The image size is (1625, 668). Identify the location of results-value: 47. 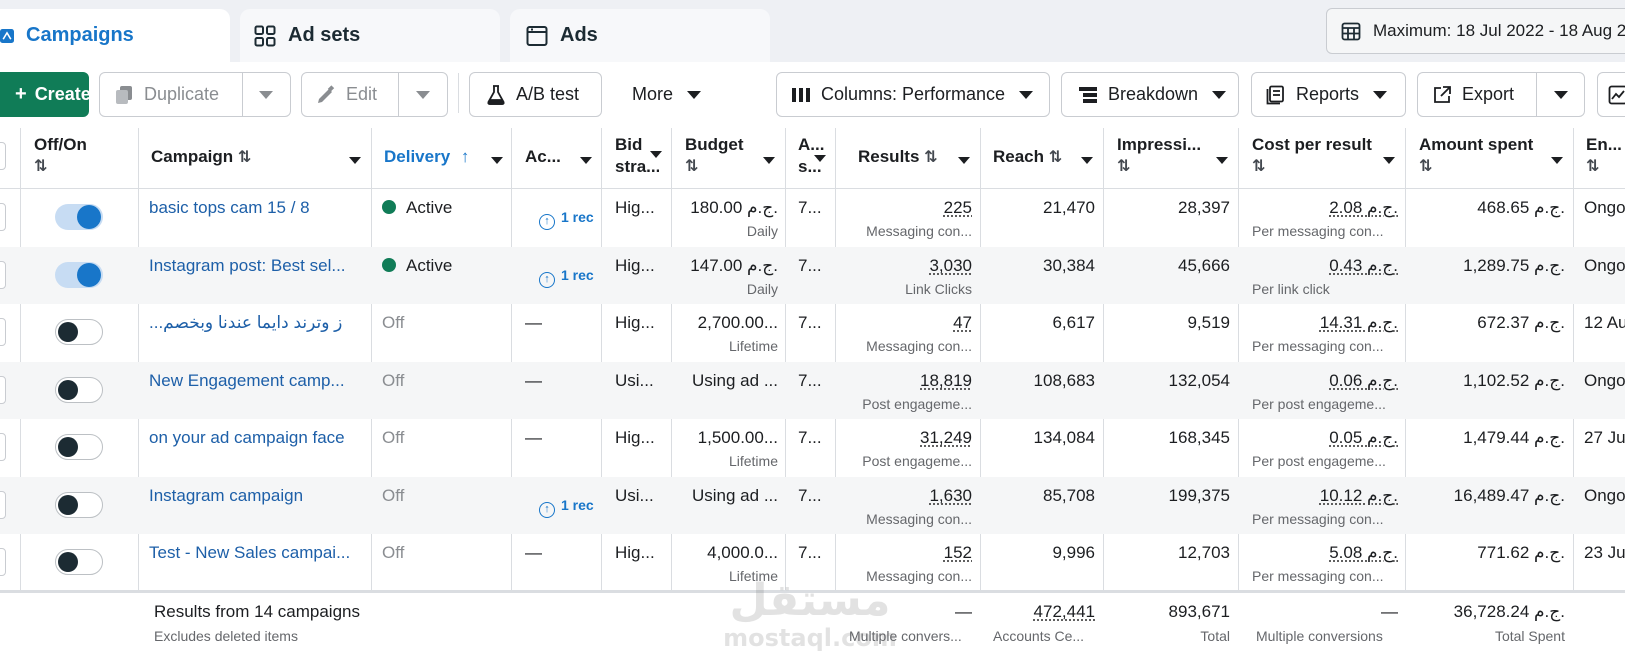
(908, 323).